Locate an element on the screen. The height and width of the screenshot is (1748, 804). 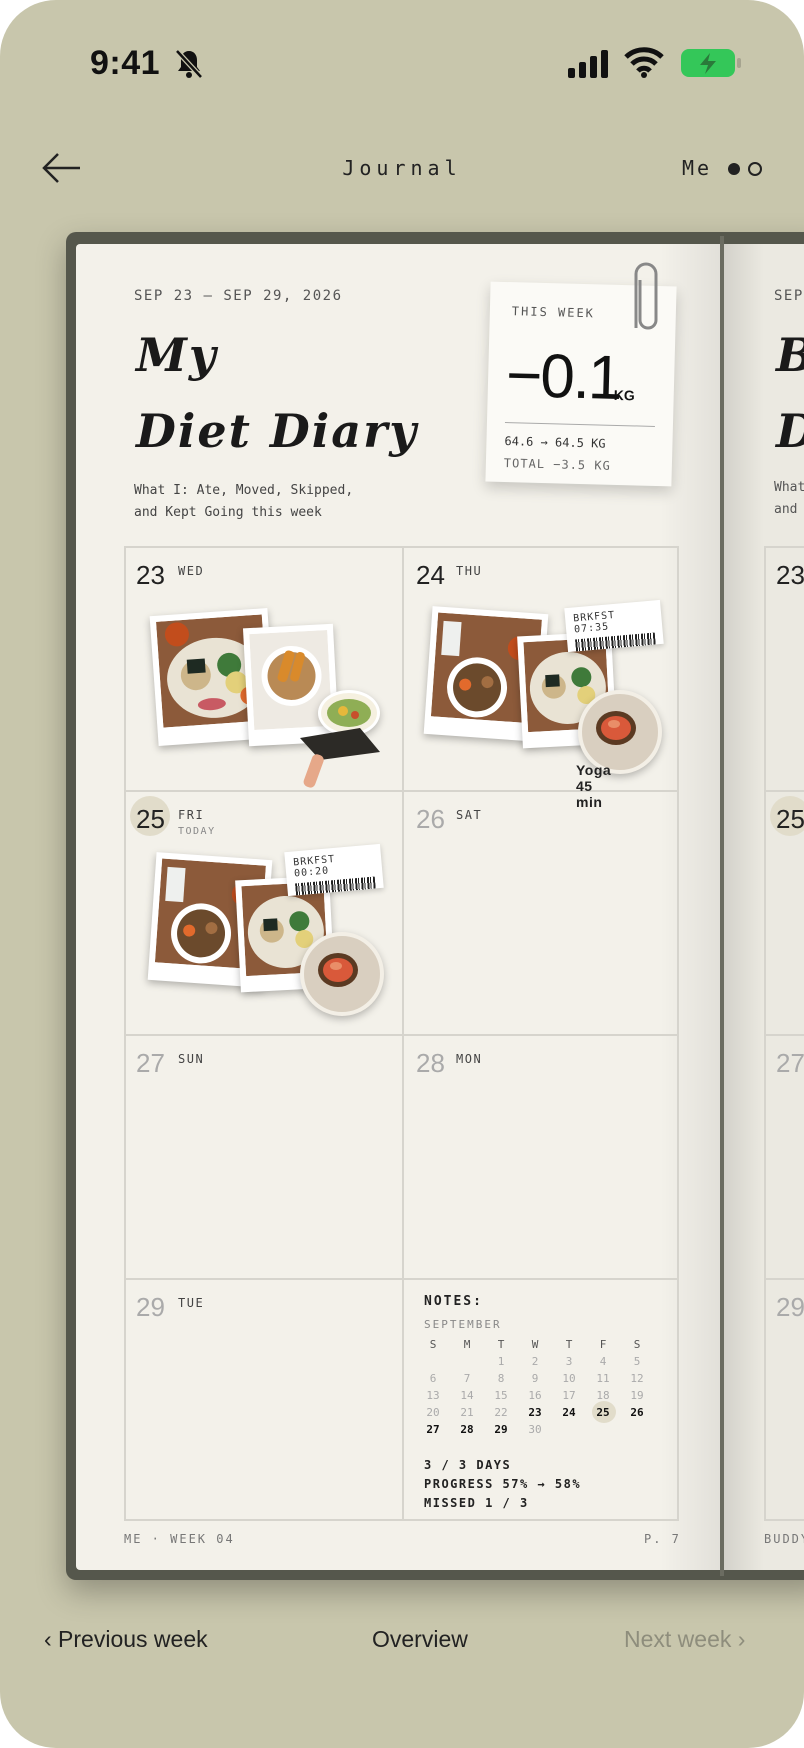
calendar-day: 16 is located at coordinates (535, 1395).